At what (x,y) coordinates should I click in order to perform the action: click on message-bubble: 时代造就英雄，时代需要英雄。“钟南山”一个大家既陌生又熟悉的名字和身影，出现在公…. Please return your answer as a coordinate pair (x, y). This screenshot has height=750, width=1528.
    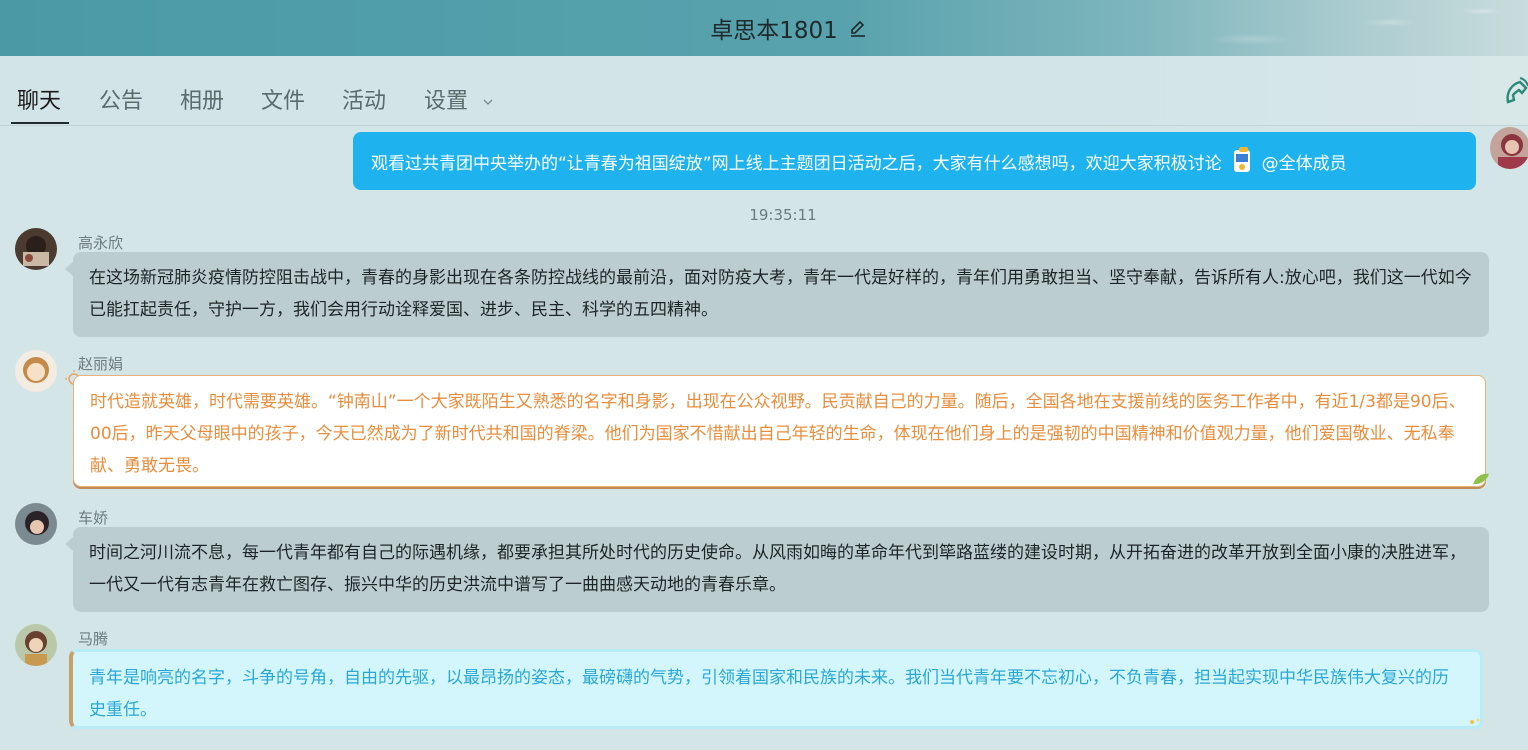
    Looking at the image, I should click on (779, 431).